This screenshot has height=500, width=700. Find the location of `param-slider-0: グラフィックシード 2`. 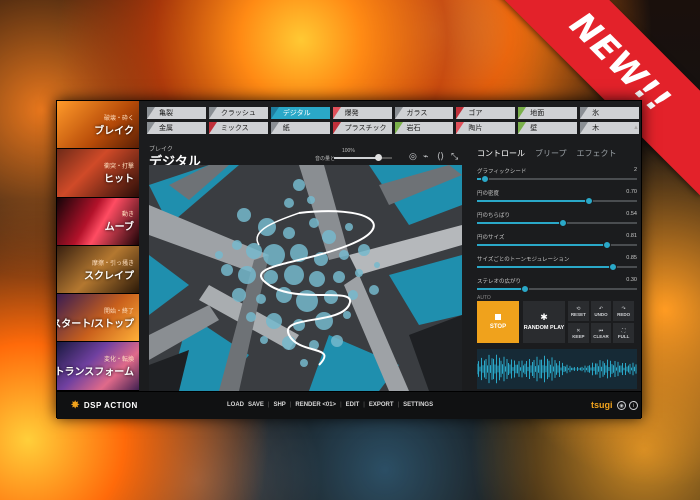

param-slider-0: グラフィックシード 2 is located at coordinates (557, 175).